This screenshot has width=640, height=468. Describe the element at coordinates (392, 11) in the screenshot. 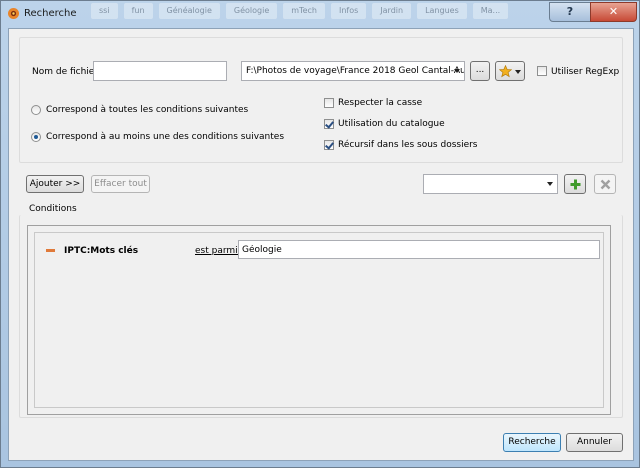

I see `background-tab: Jardin` at that location.